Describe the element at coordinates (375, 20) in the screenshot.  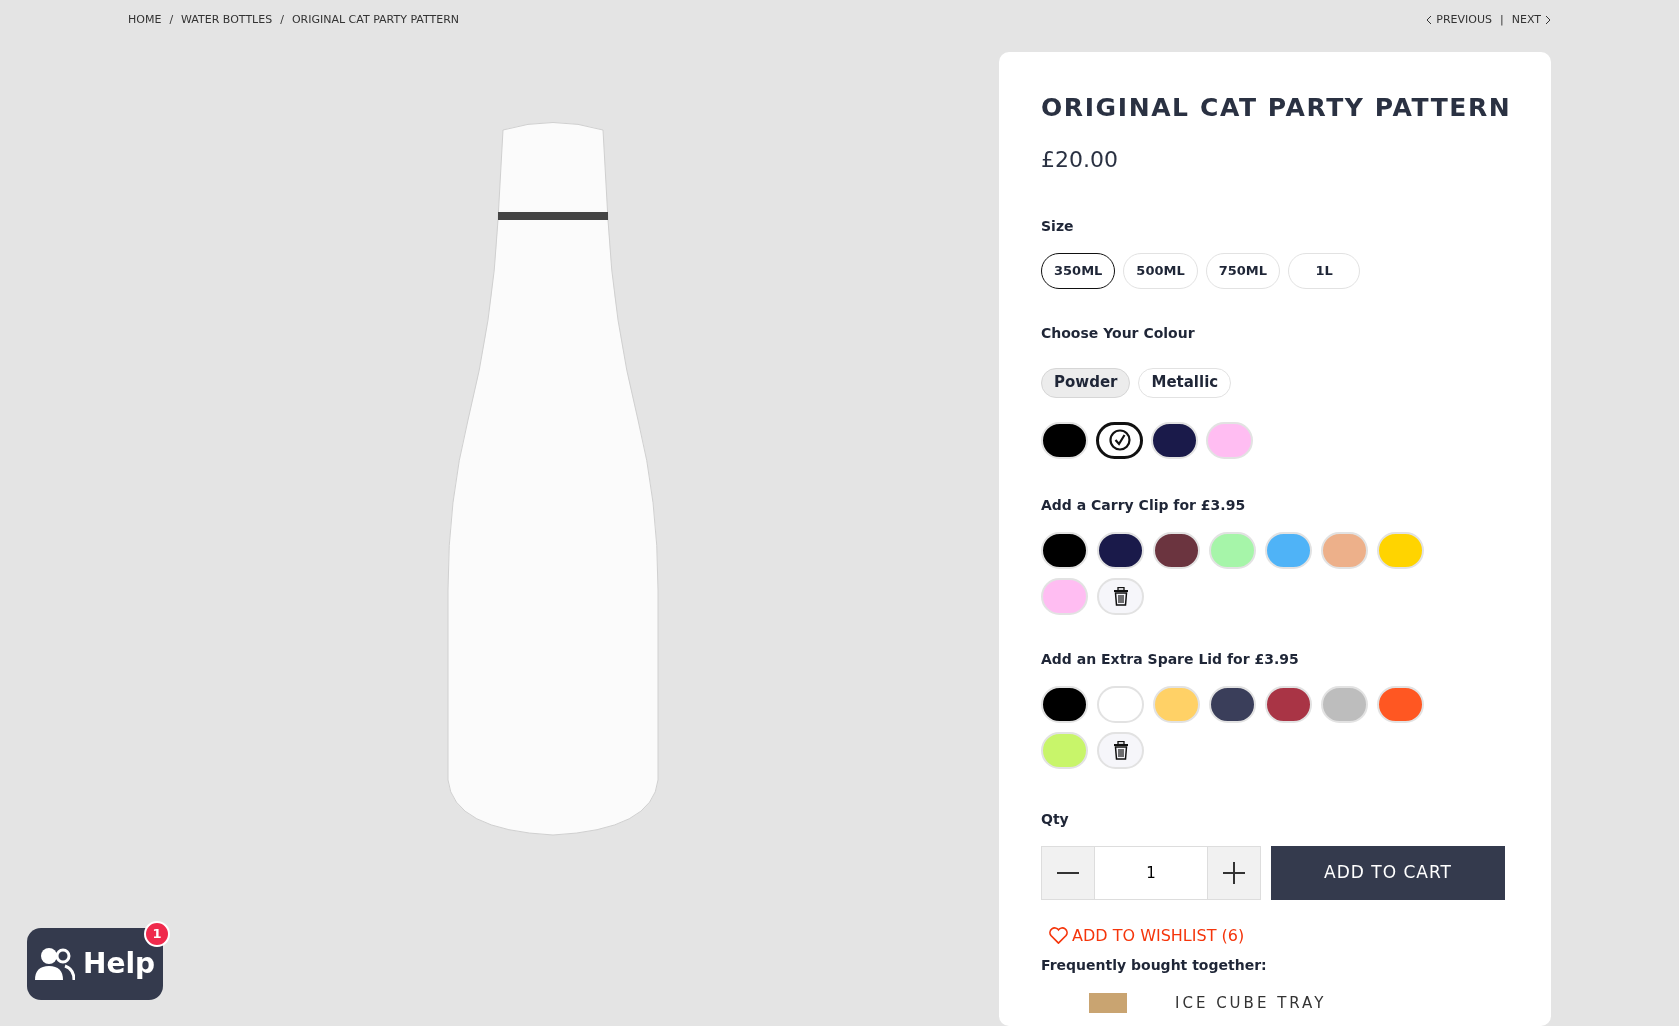
I see `breadcrumb-link: ORIGINAL CAT PARTY PATTERN` at that location.